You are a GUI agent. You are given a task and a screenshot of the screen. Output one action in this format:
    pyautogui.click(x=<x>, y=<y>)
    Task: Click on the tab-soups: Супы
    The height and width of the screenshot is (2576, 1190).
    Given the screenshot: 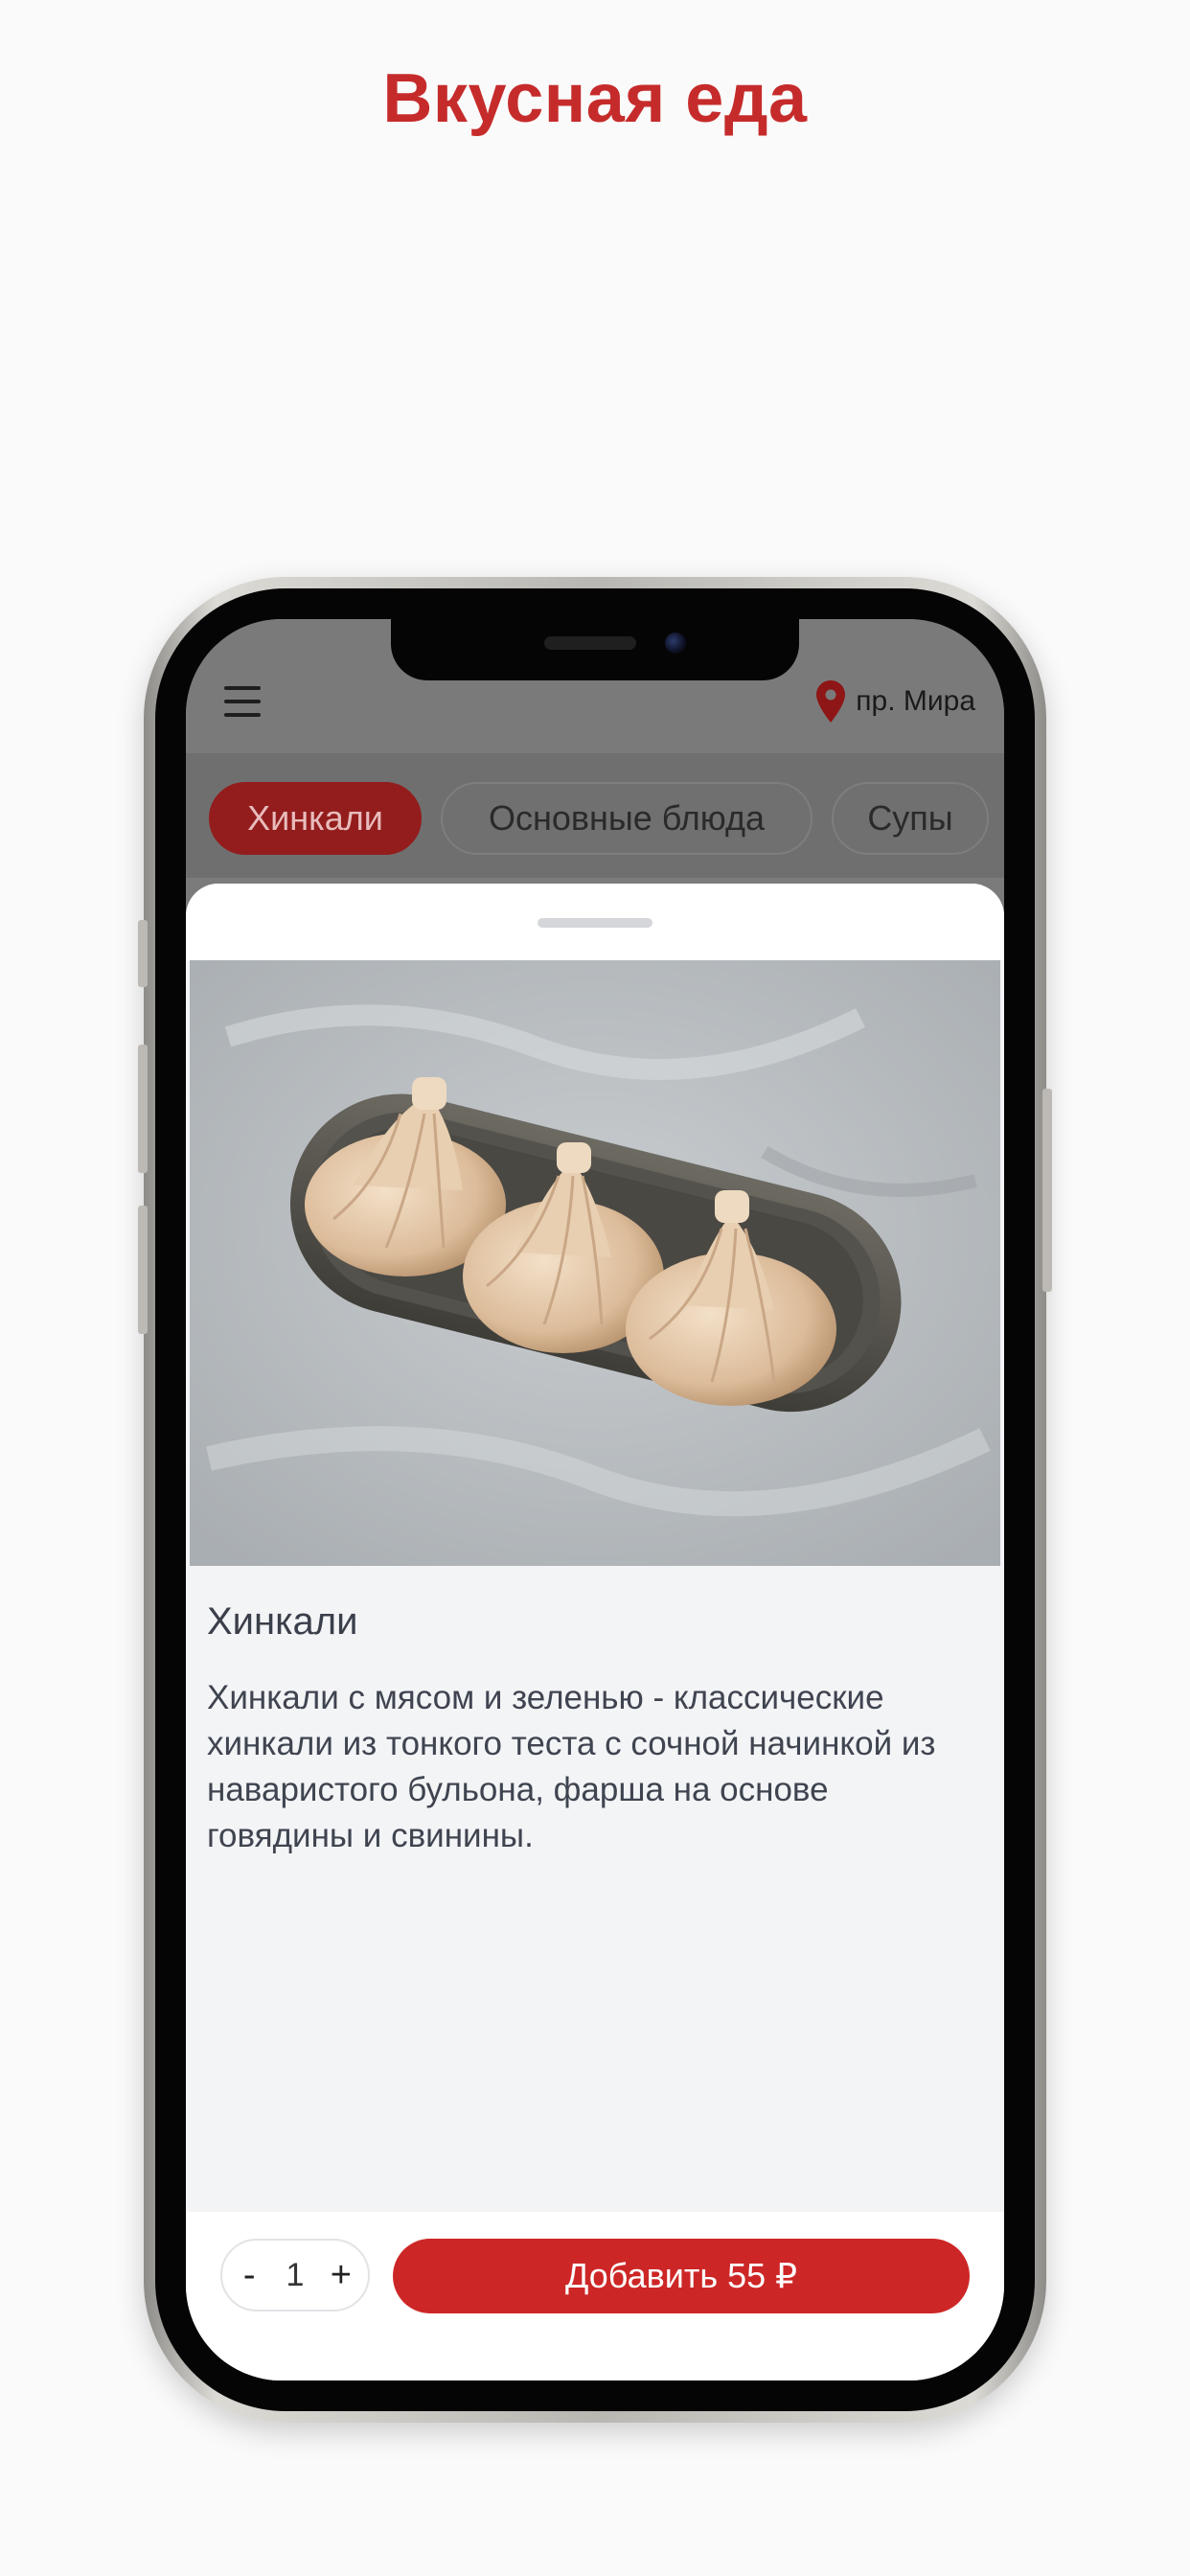 What is the action you would take?
    pyautogui.click(x=911, y=818)
    